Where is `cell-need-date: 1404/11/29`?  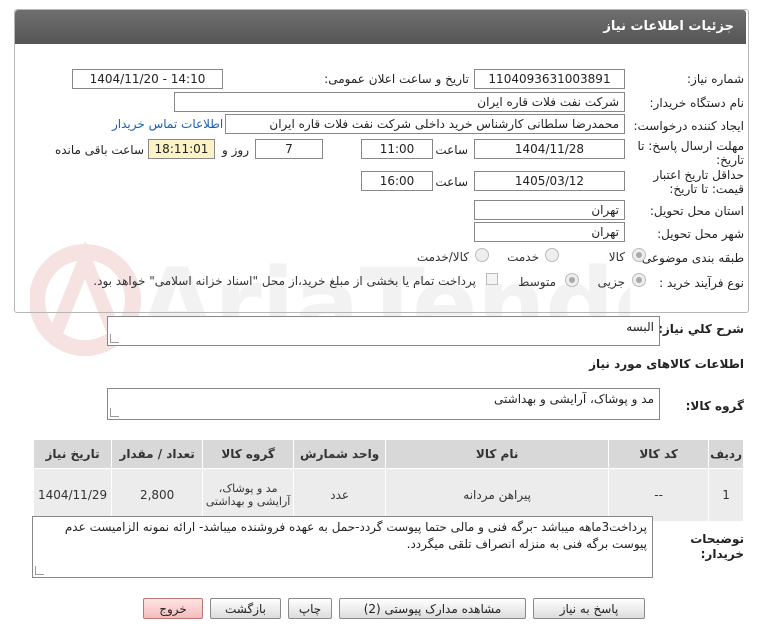 cell-need-date: 1404/11/29 is located at coordinates (72, 495).